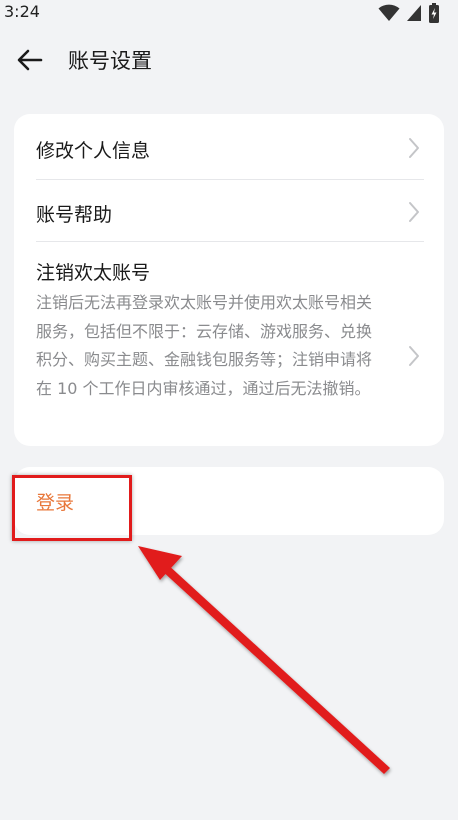 The width and height of the screenshot is (458, 820). What do you see at coordinates (230, 211) in the screenshot?
I see `settings-item-account-help: 账号帮助` at bounding box center [230, 211].